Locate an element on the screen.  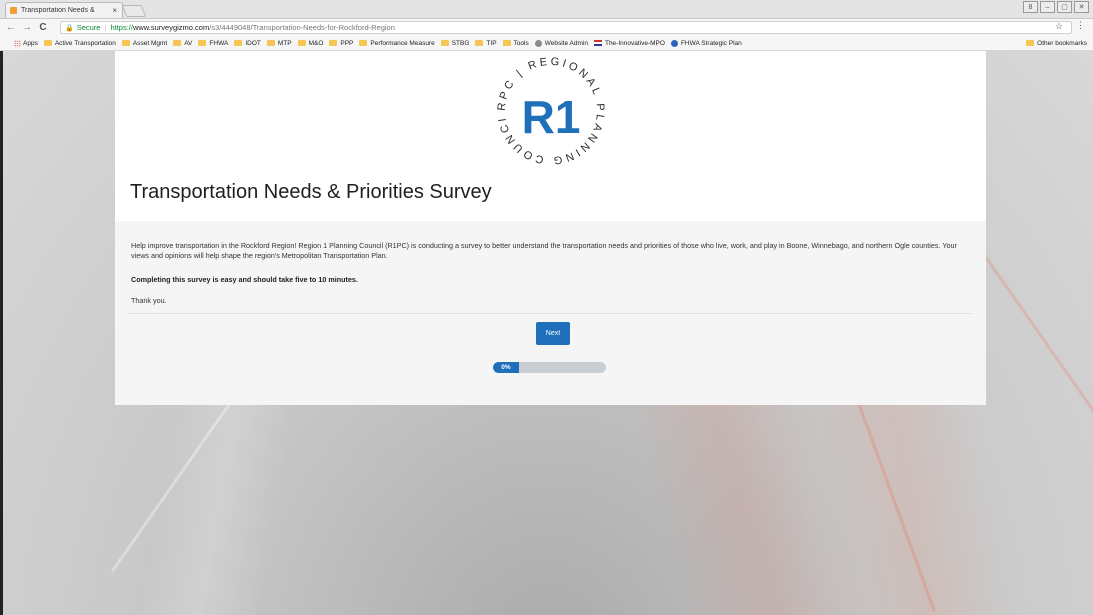
bookmark-label: FHWA Strategic Plan is located at coordinates (711, 43).